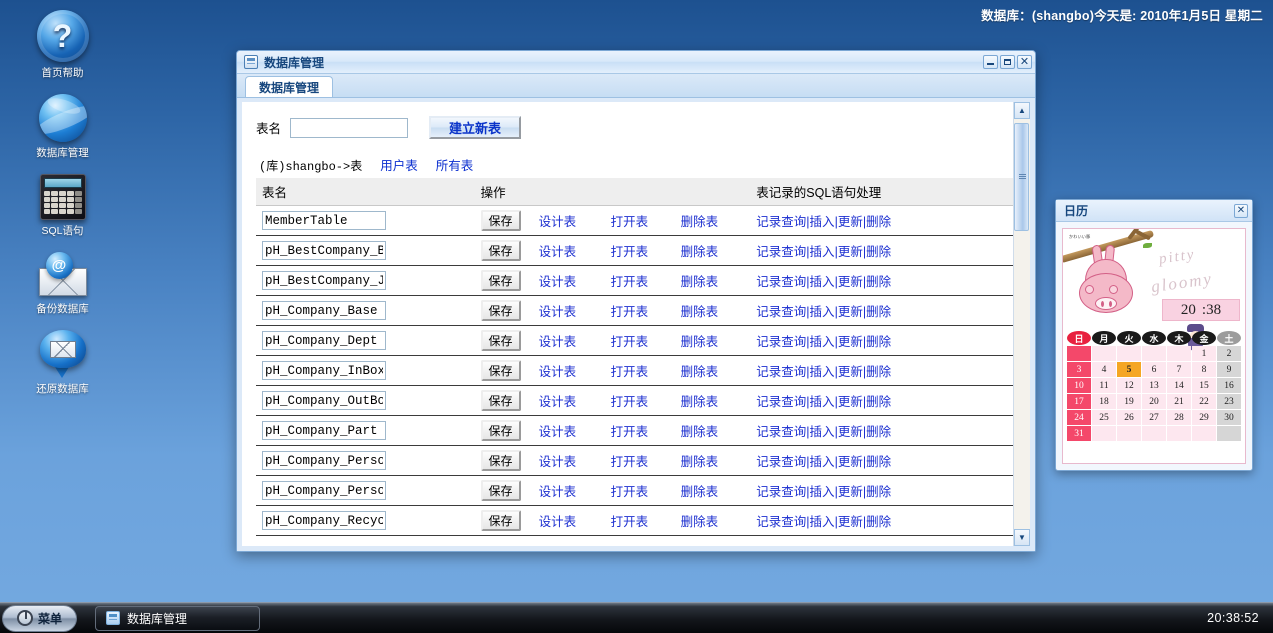  Describe the element at coordinates (62, 206) in the screenshot. I see `desktop-icon-sql: SQL语句` at that location.